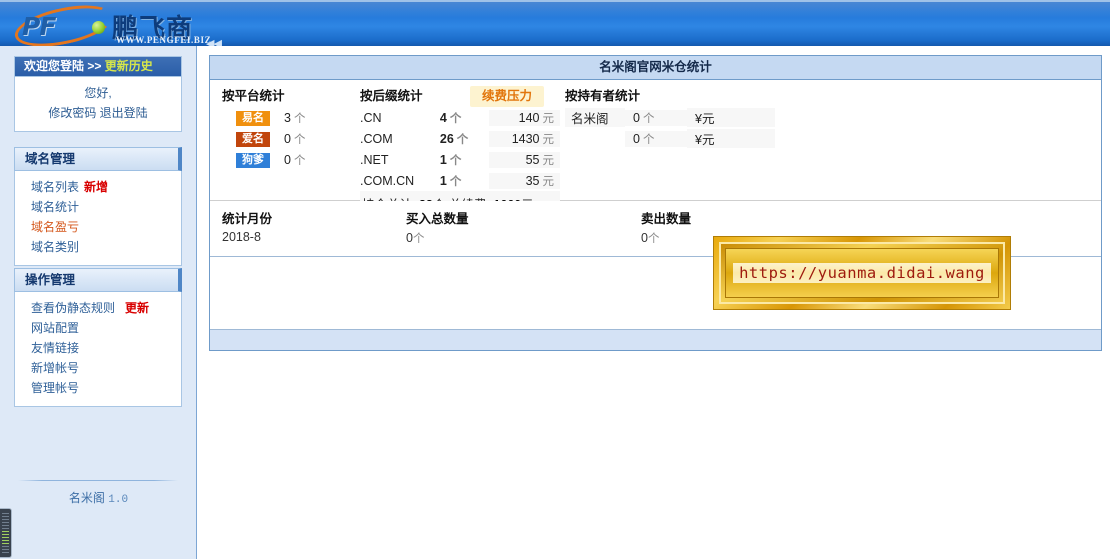  I want to click on sidebar-item-label: 新增帐号, so click(55, 368).